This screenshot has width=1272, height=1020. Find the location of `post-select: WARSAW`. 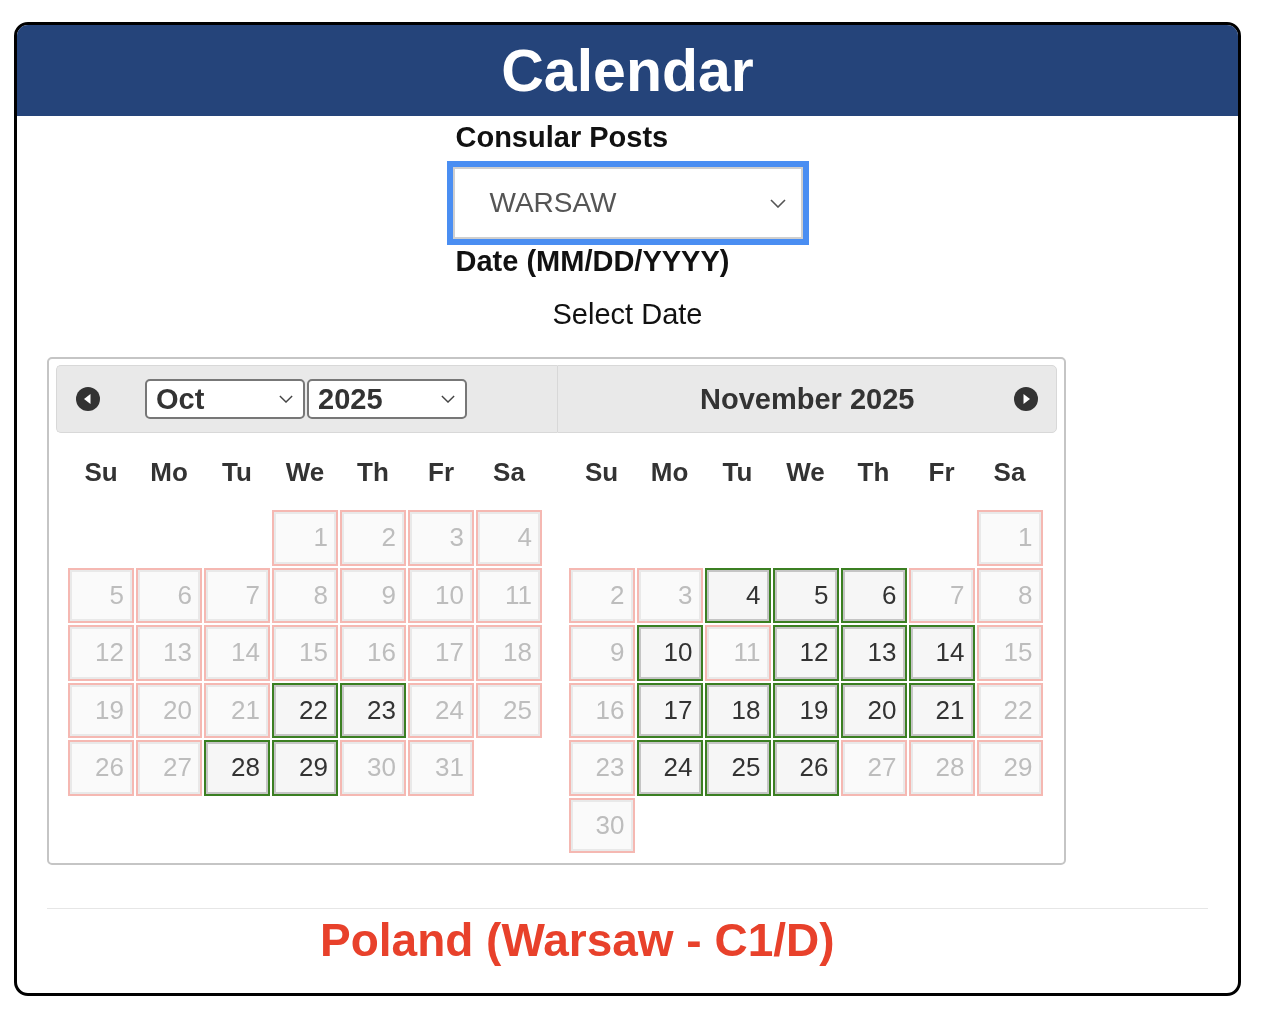

post-select: WARSAW is located at coordinates (627, 203).